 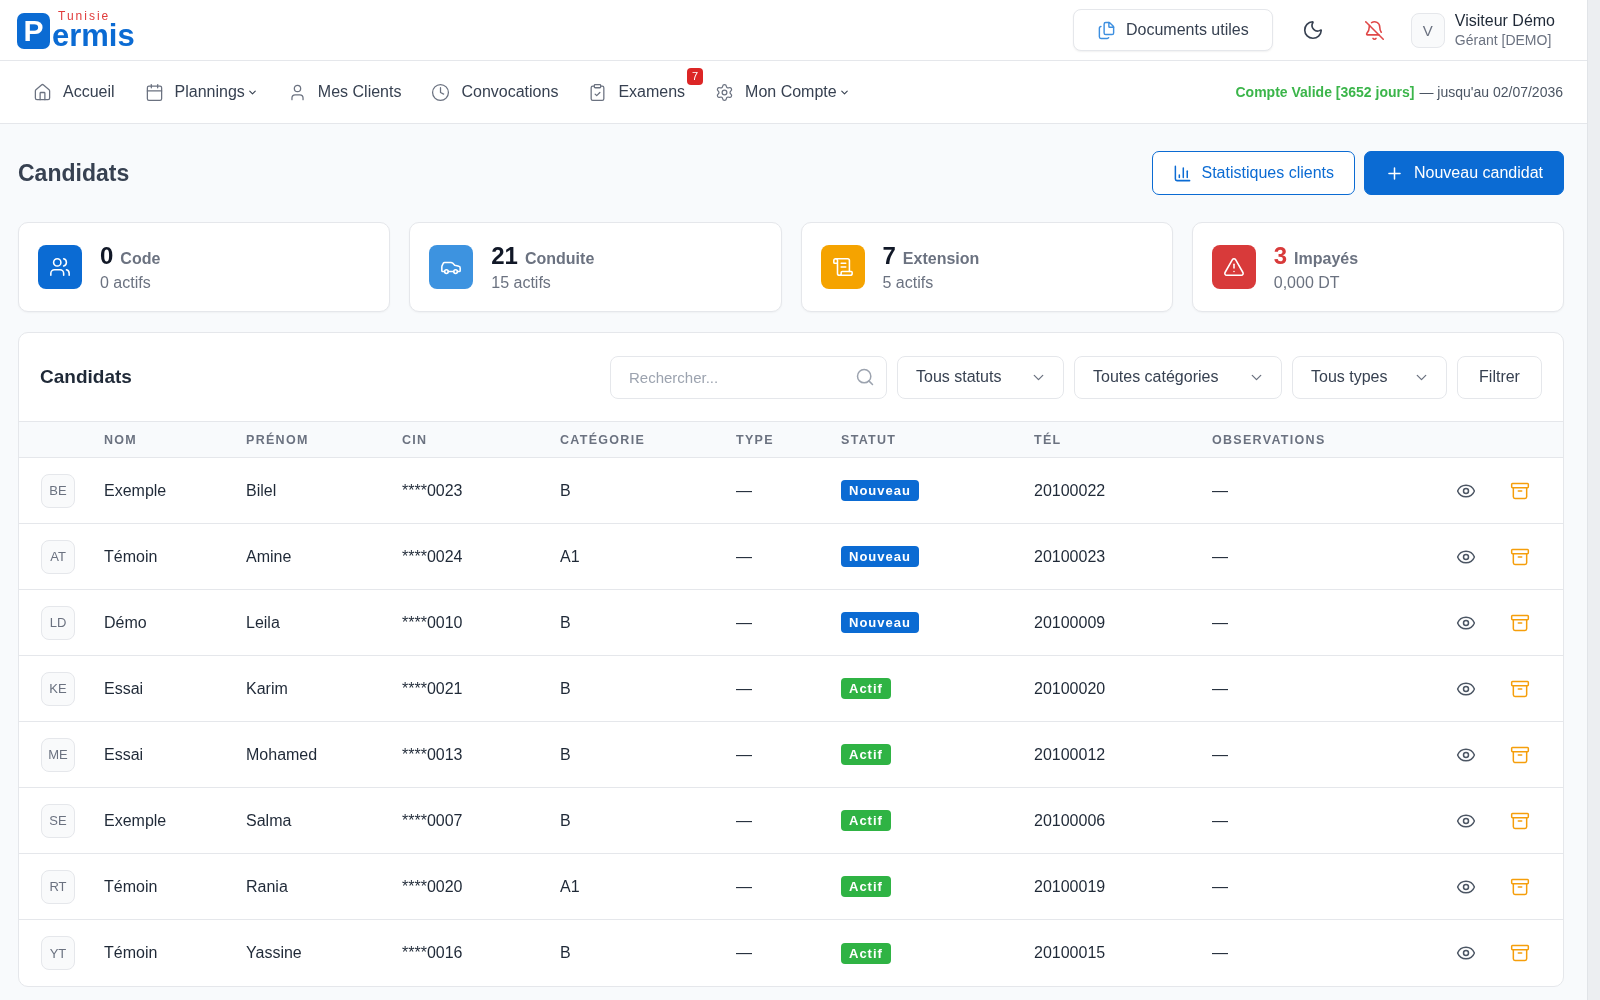 What do you see at coordinates (74, 92) in the screenshot?
I see `nav-link: Accueil` at bounding box center [74, 92].